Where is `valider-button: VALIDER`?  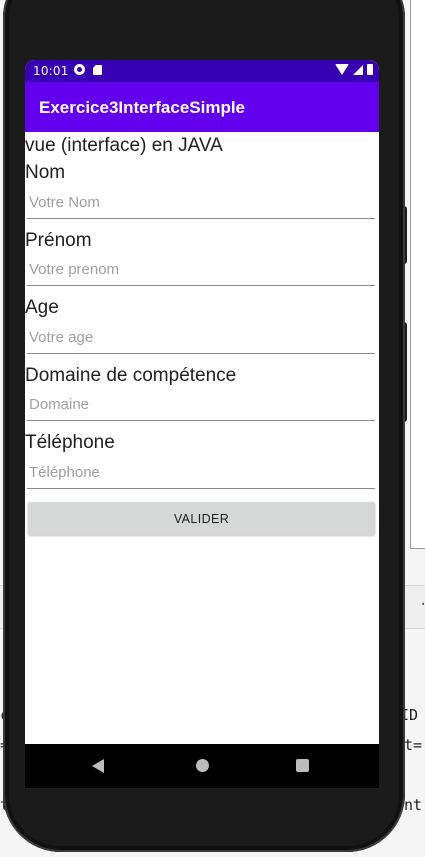
valider-button: VALIDER is located at coordinates (201, 518).